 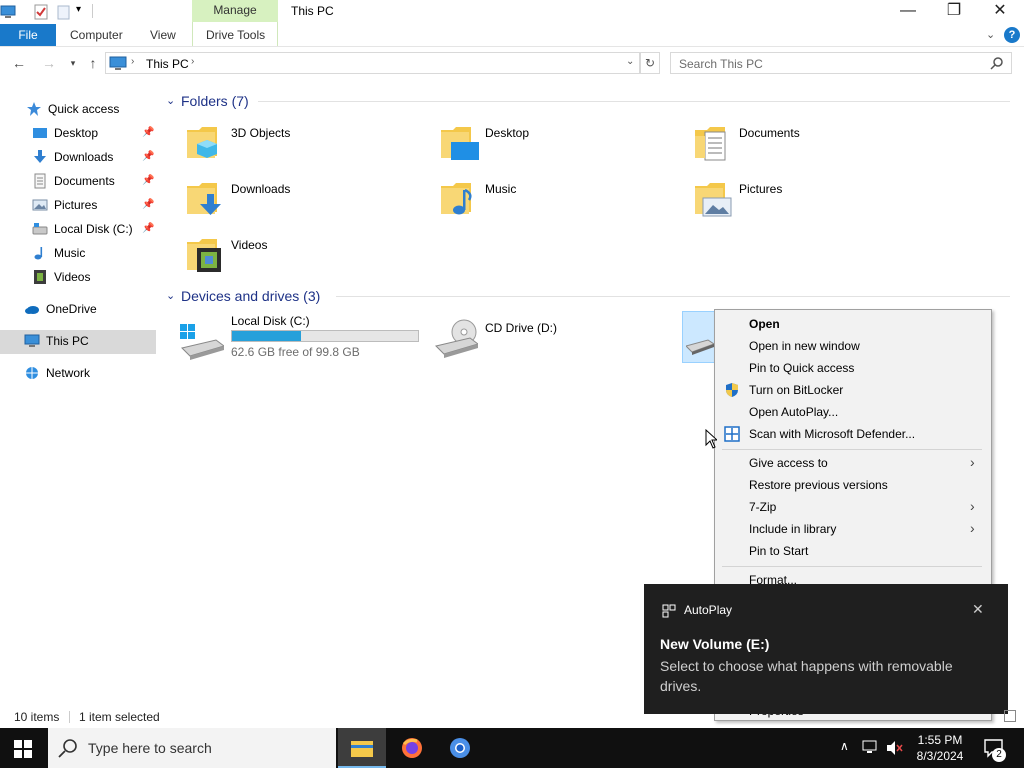 What do you see at coordinates (978, 609) in the screenshot?
I see `toast-close-icon: ✕` at bounding box center [978, 609].